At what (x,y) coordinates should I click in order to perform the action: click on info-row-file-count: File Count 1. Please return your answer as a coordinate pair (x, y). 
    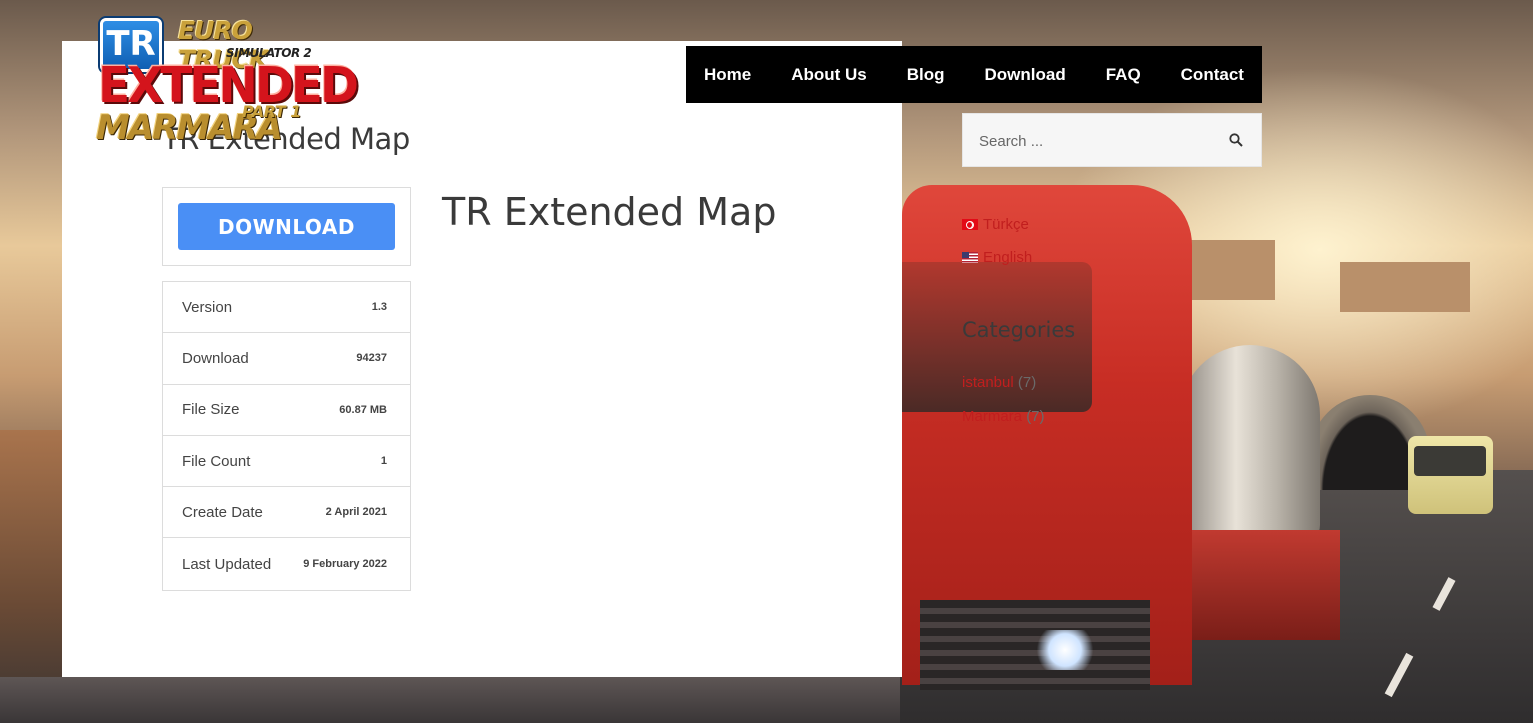
    Looking at the image, I should click on (286, 462).